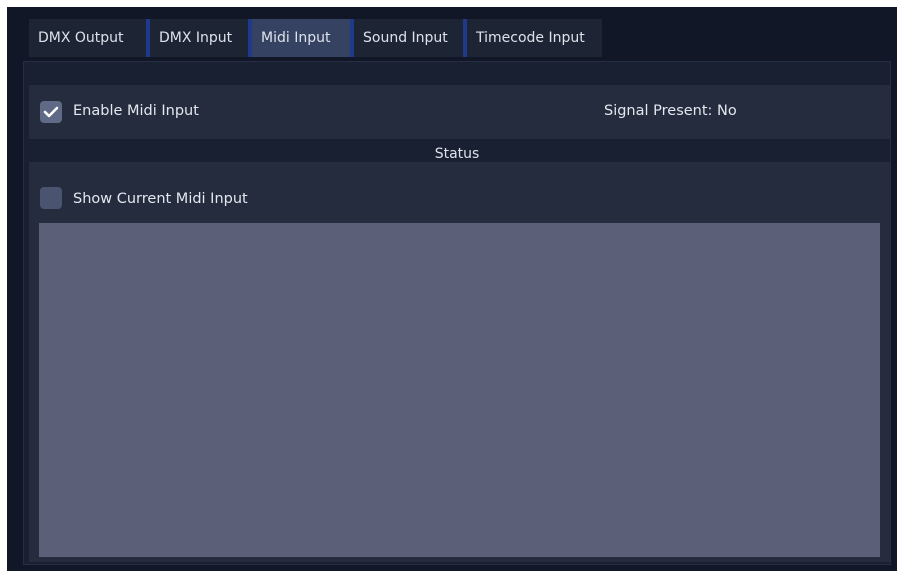 This screenshot has width=904, height=578. Describe the element at coordinates (406, 38) in the screenshot. I see `tab-sound-input: Sound Input` at that location.